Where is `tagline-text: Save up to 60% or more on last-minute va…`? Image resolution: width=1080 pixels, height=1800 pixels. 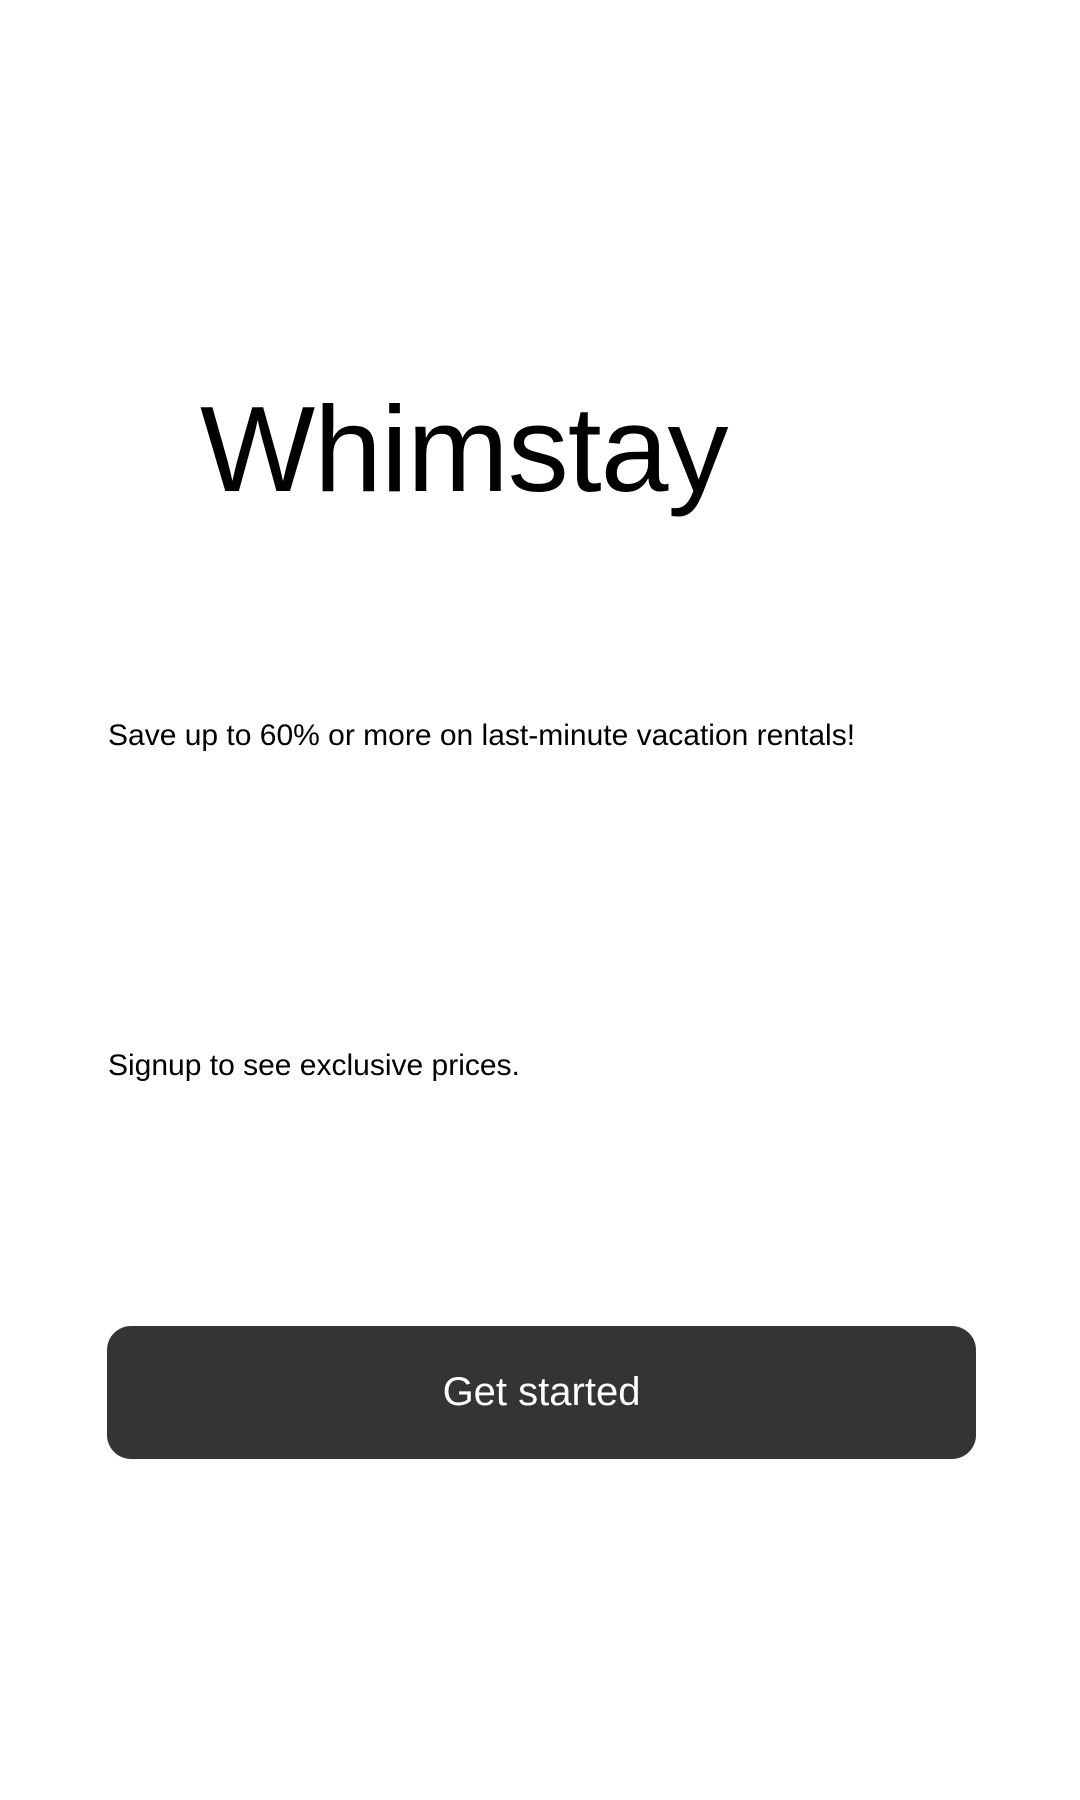 tagline-text: Save up to 60% or more on last-minute va… is located at coordinates (482, 735).